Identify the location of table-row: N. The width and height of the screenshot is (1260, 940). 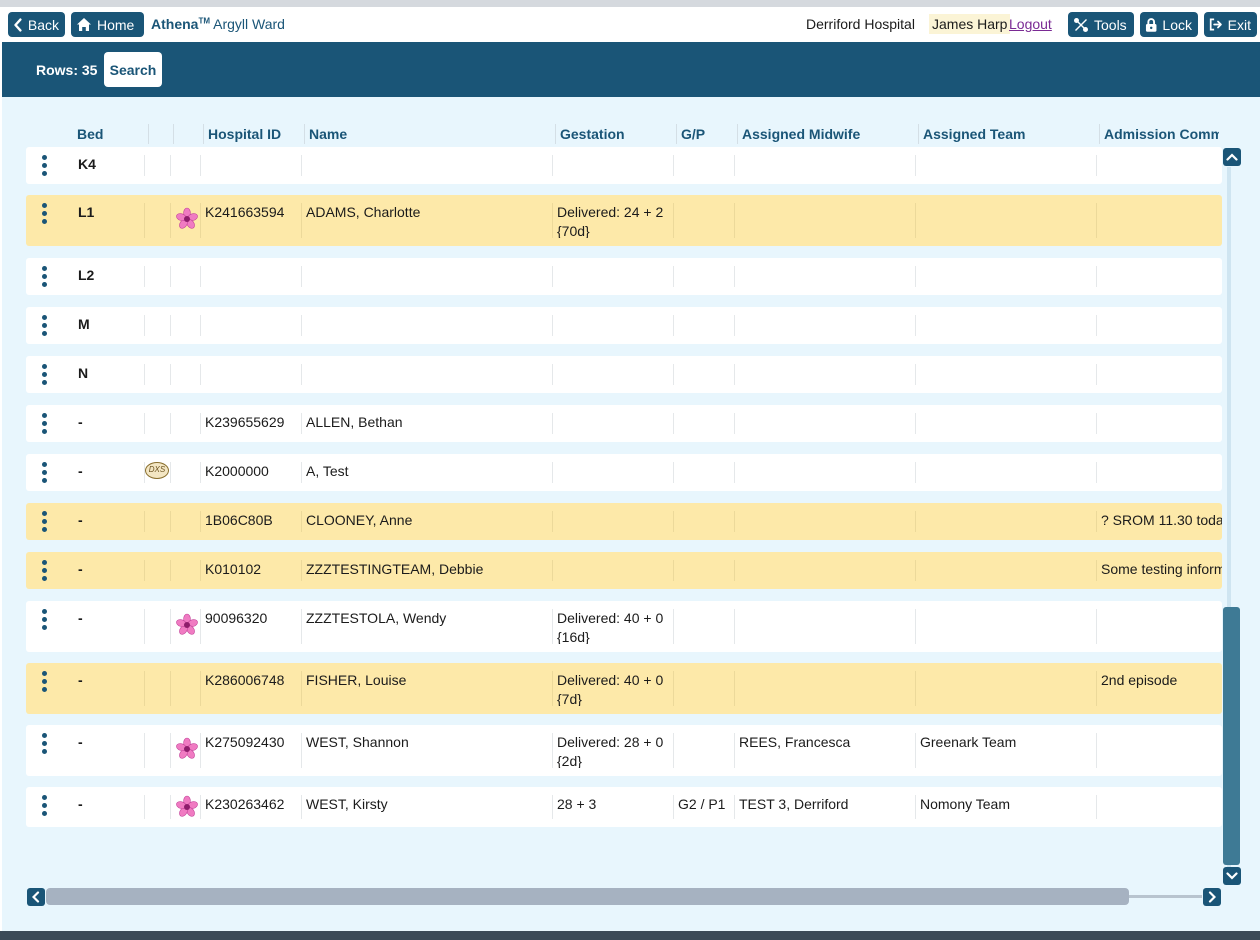
(624, 374).